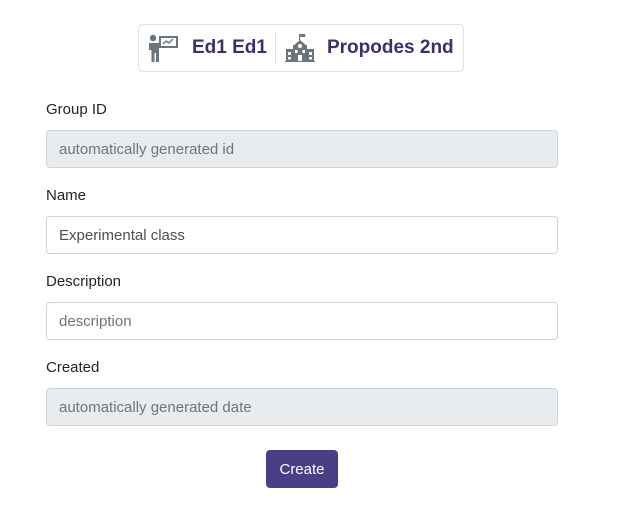 The width and height of the screenshot is (617, 508). I want to click on create-button: Create, so click(302, 469).